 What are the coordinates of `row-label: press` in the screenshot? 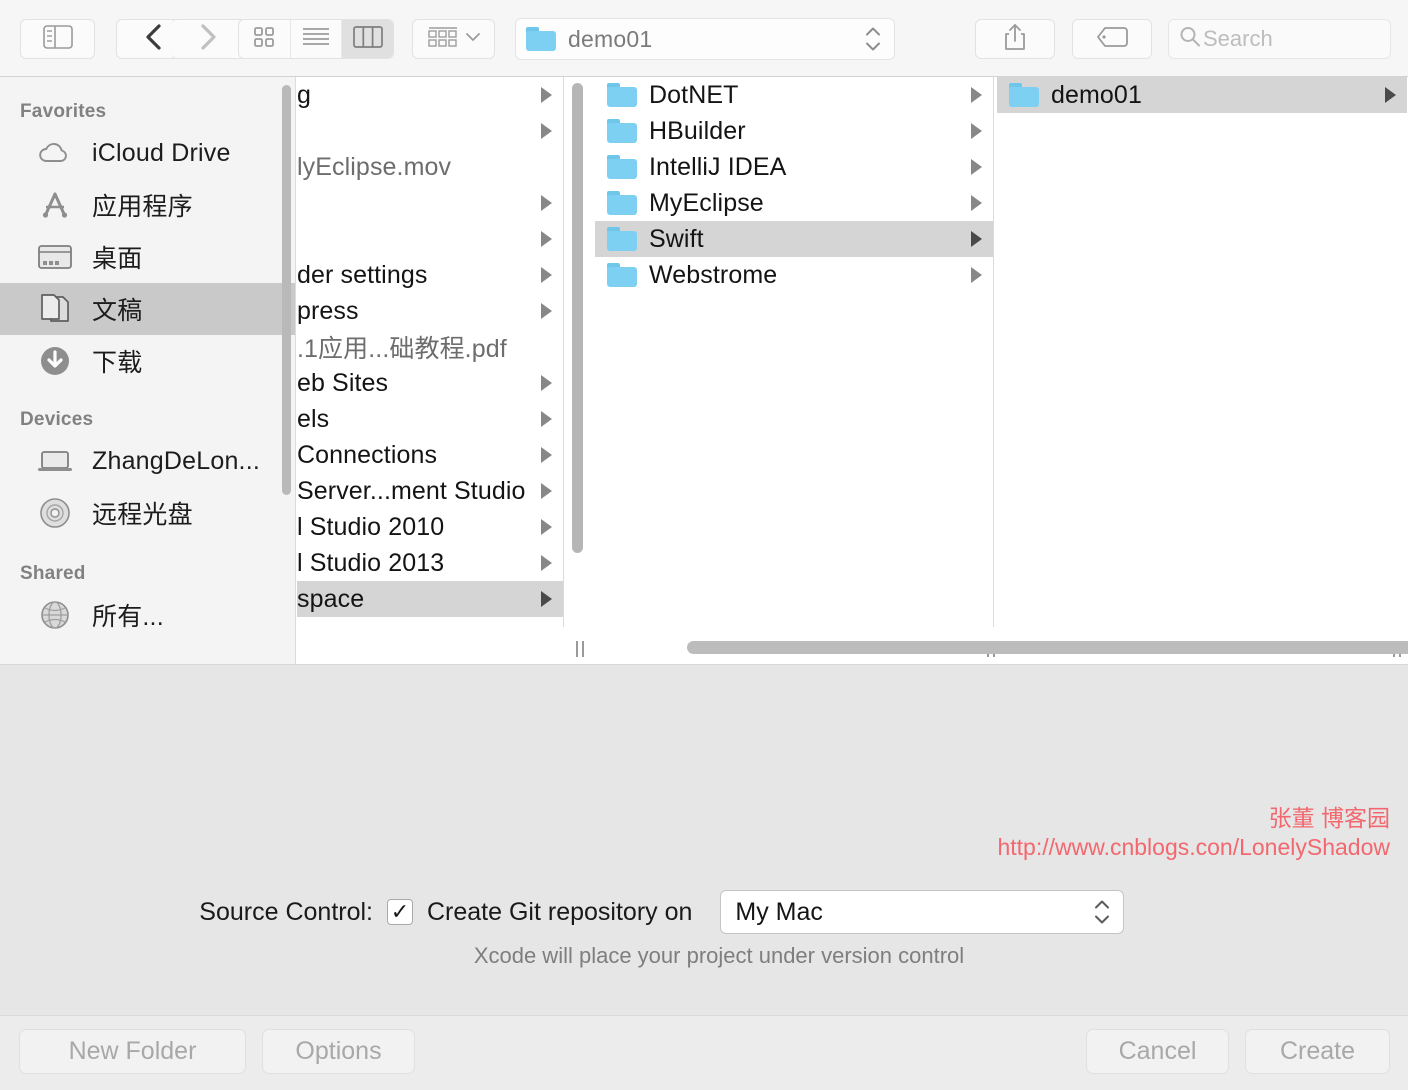 It's located at (328, 310).